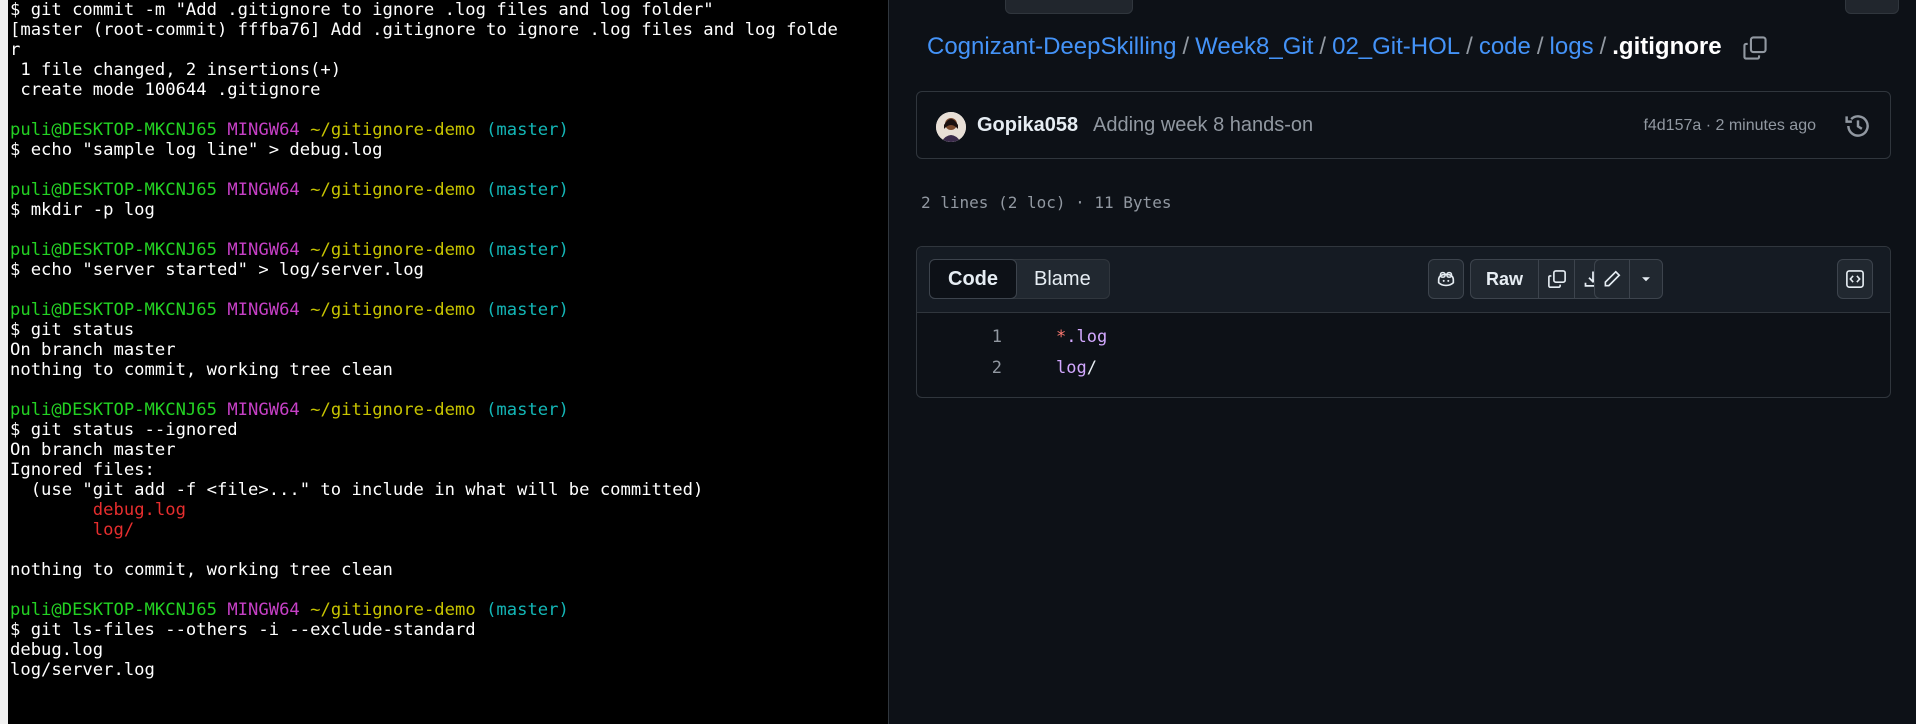  Describe the element at coordinates (1403, 368) in the screenshot. I see `code-line: 2 log/` at that location.